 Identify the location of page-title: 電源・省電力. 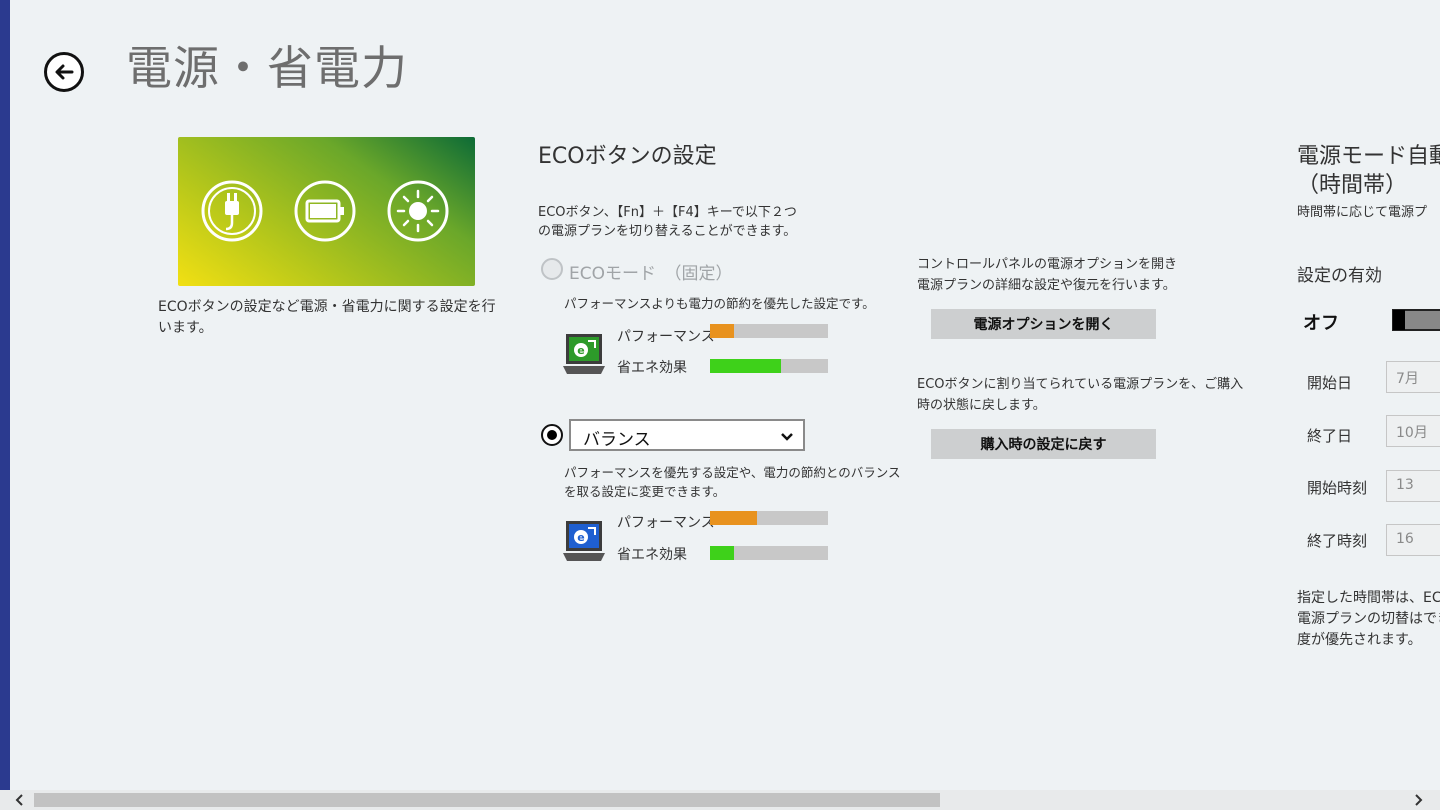
(267, 68).